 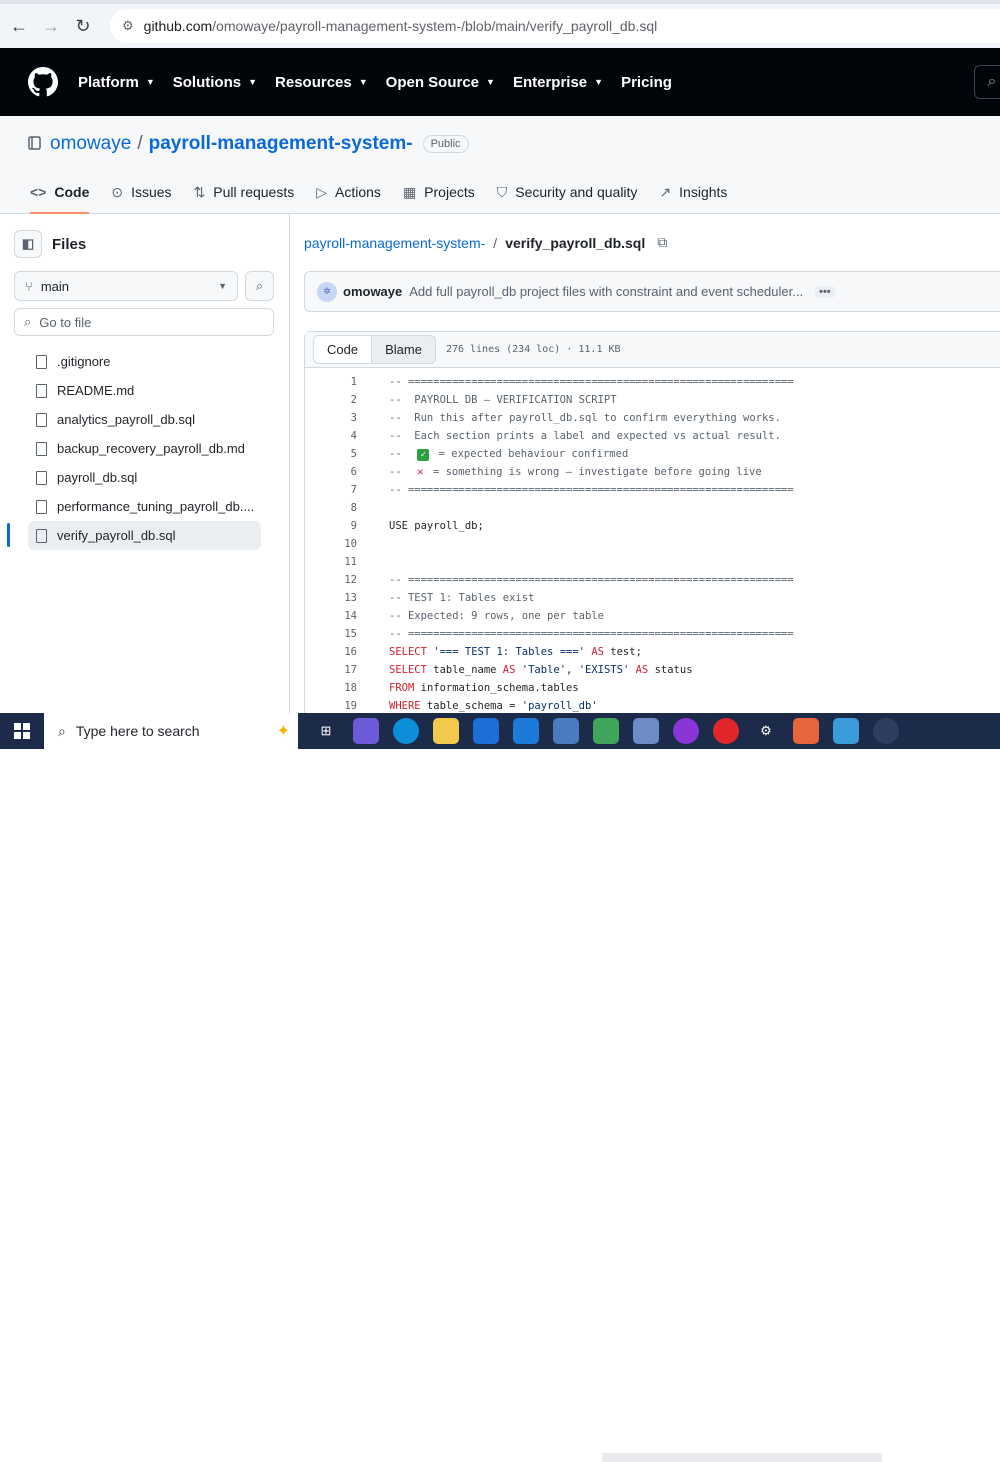 I want to click on line-number: 17, so click(x=331, y=670).